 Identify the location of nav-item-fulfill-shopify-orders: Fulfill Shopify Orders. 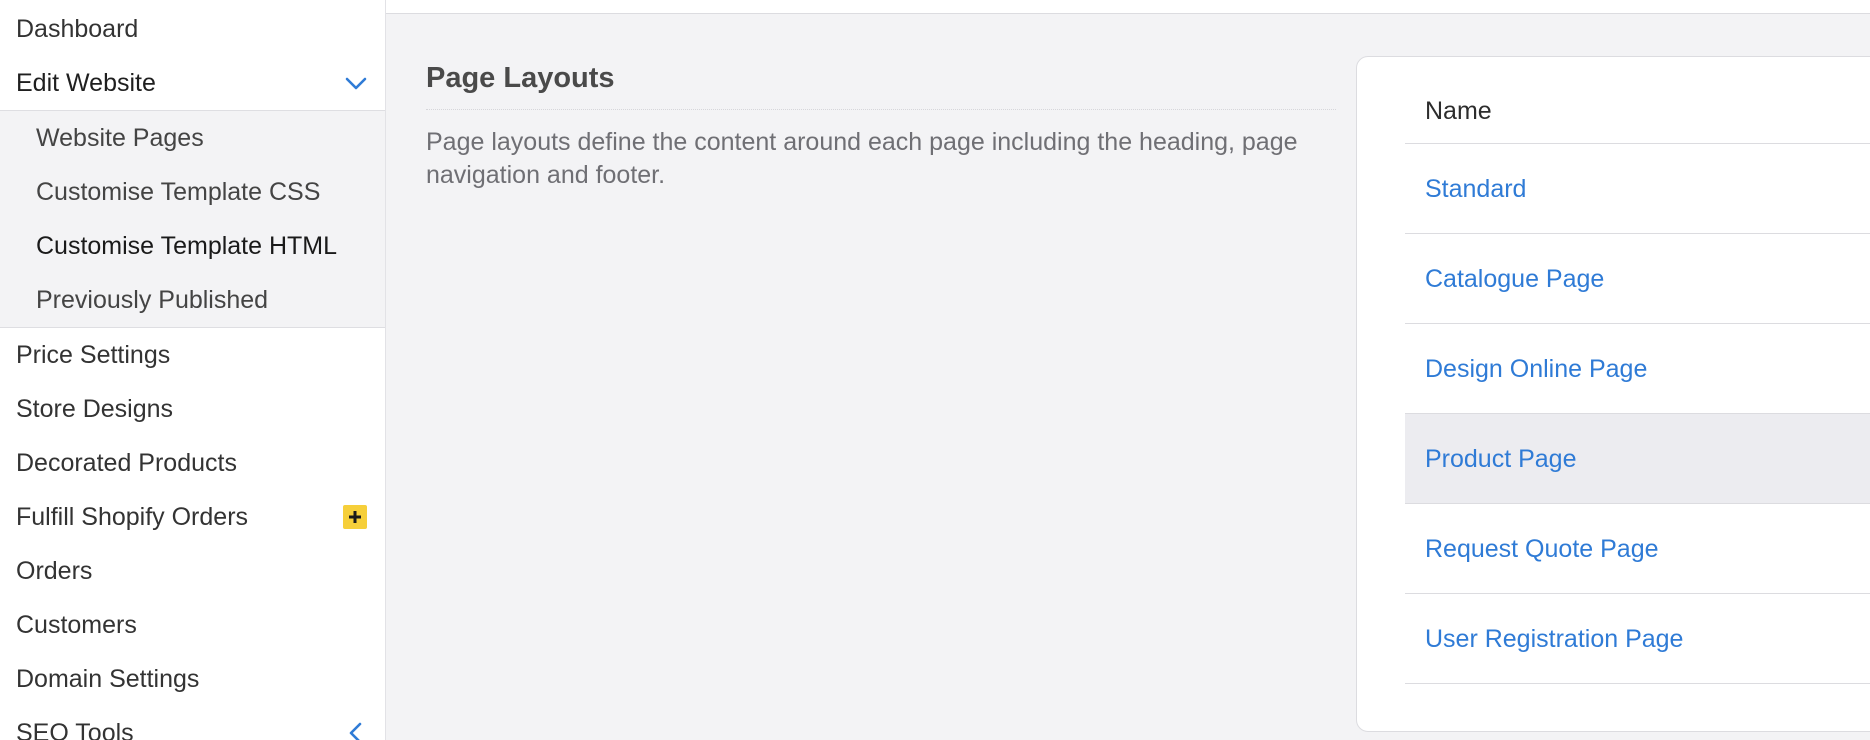
(192, 517).